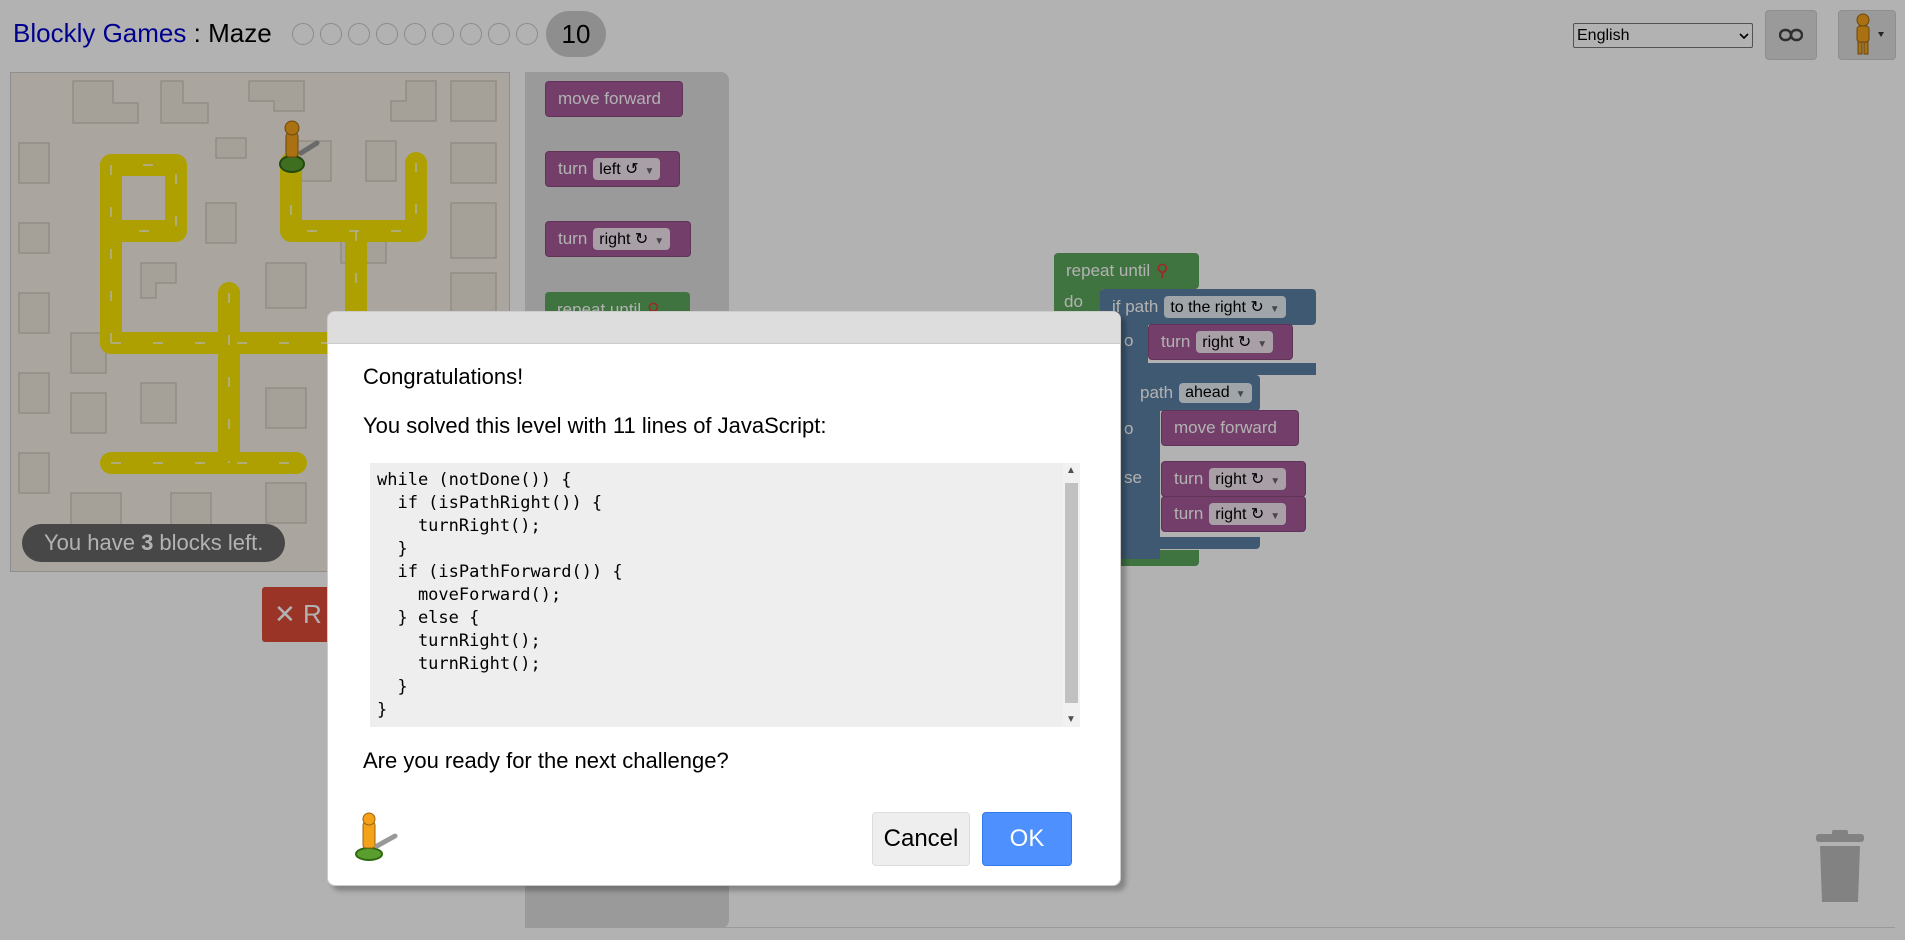 This screenshot has width=1905, height=940. Describe the element at coordinates (1071, 470) in the screenshot. I see `scroll-up-icon: ▲` at that location.